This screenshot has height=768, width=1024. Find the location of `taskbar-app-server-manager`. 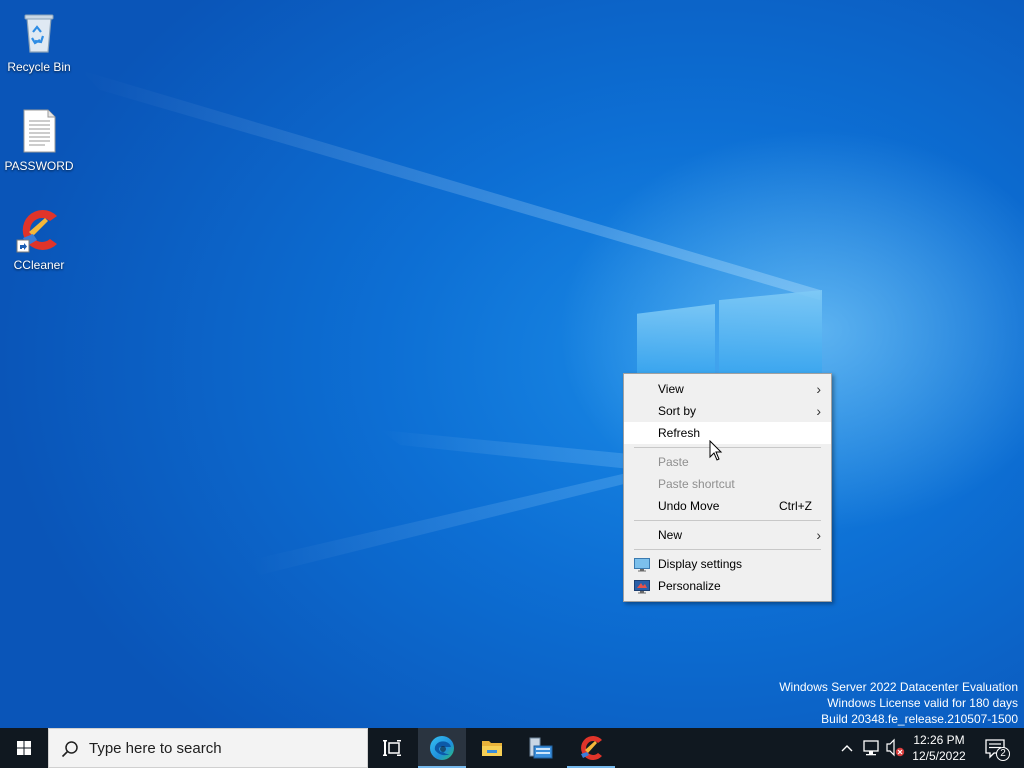

taskbar-app-server-manager is located at coordinates (541, 748).